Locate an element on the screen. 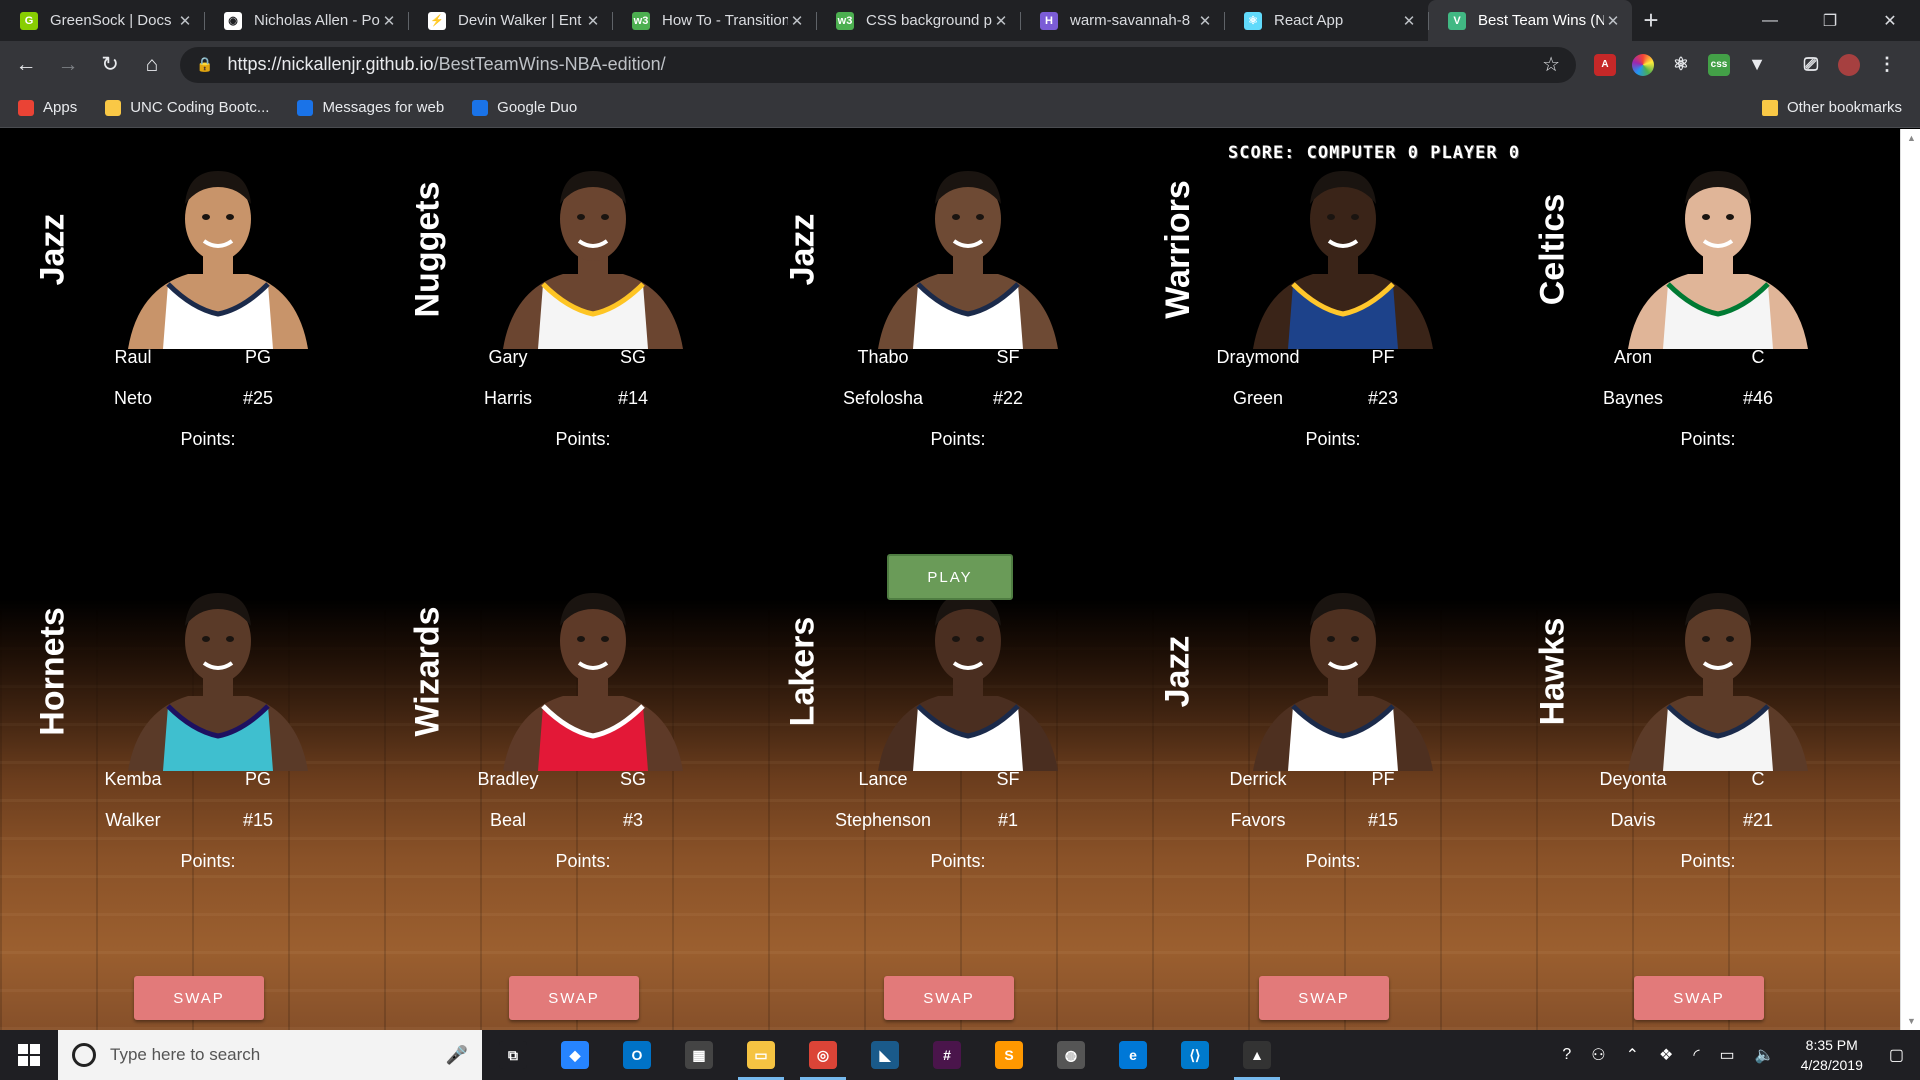  player-first-name: Deyonta is located at coordinates (1633, 779).